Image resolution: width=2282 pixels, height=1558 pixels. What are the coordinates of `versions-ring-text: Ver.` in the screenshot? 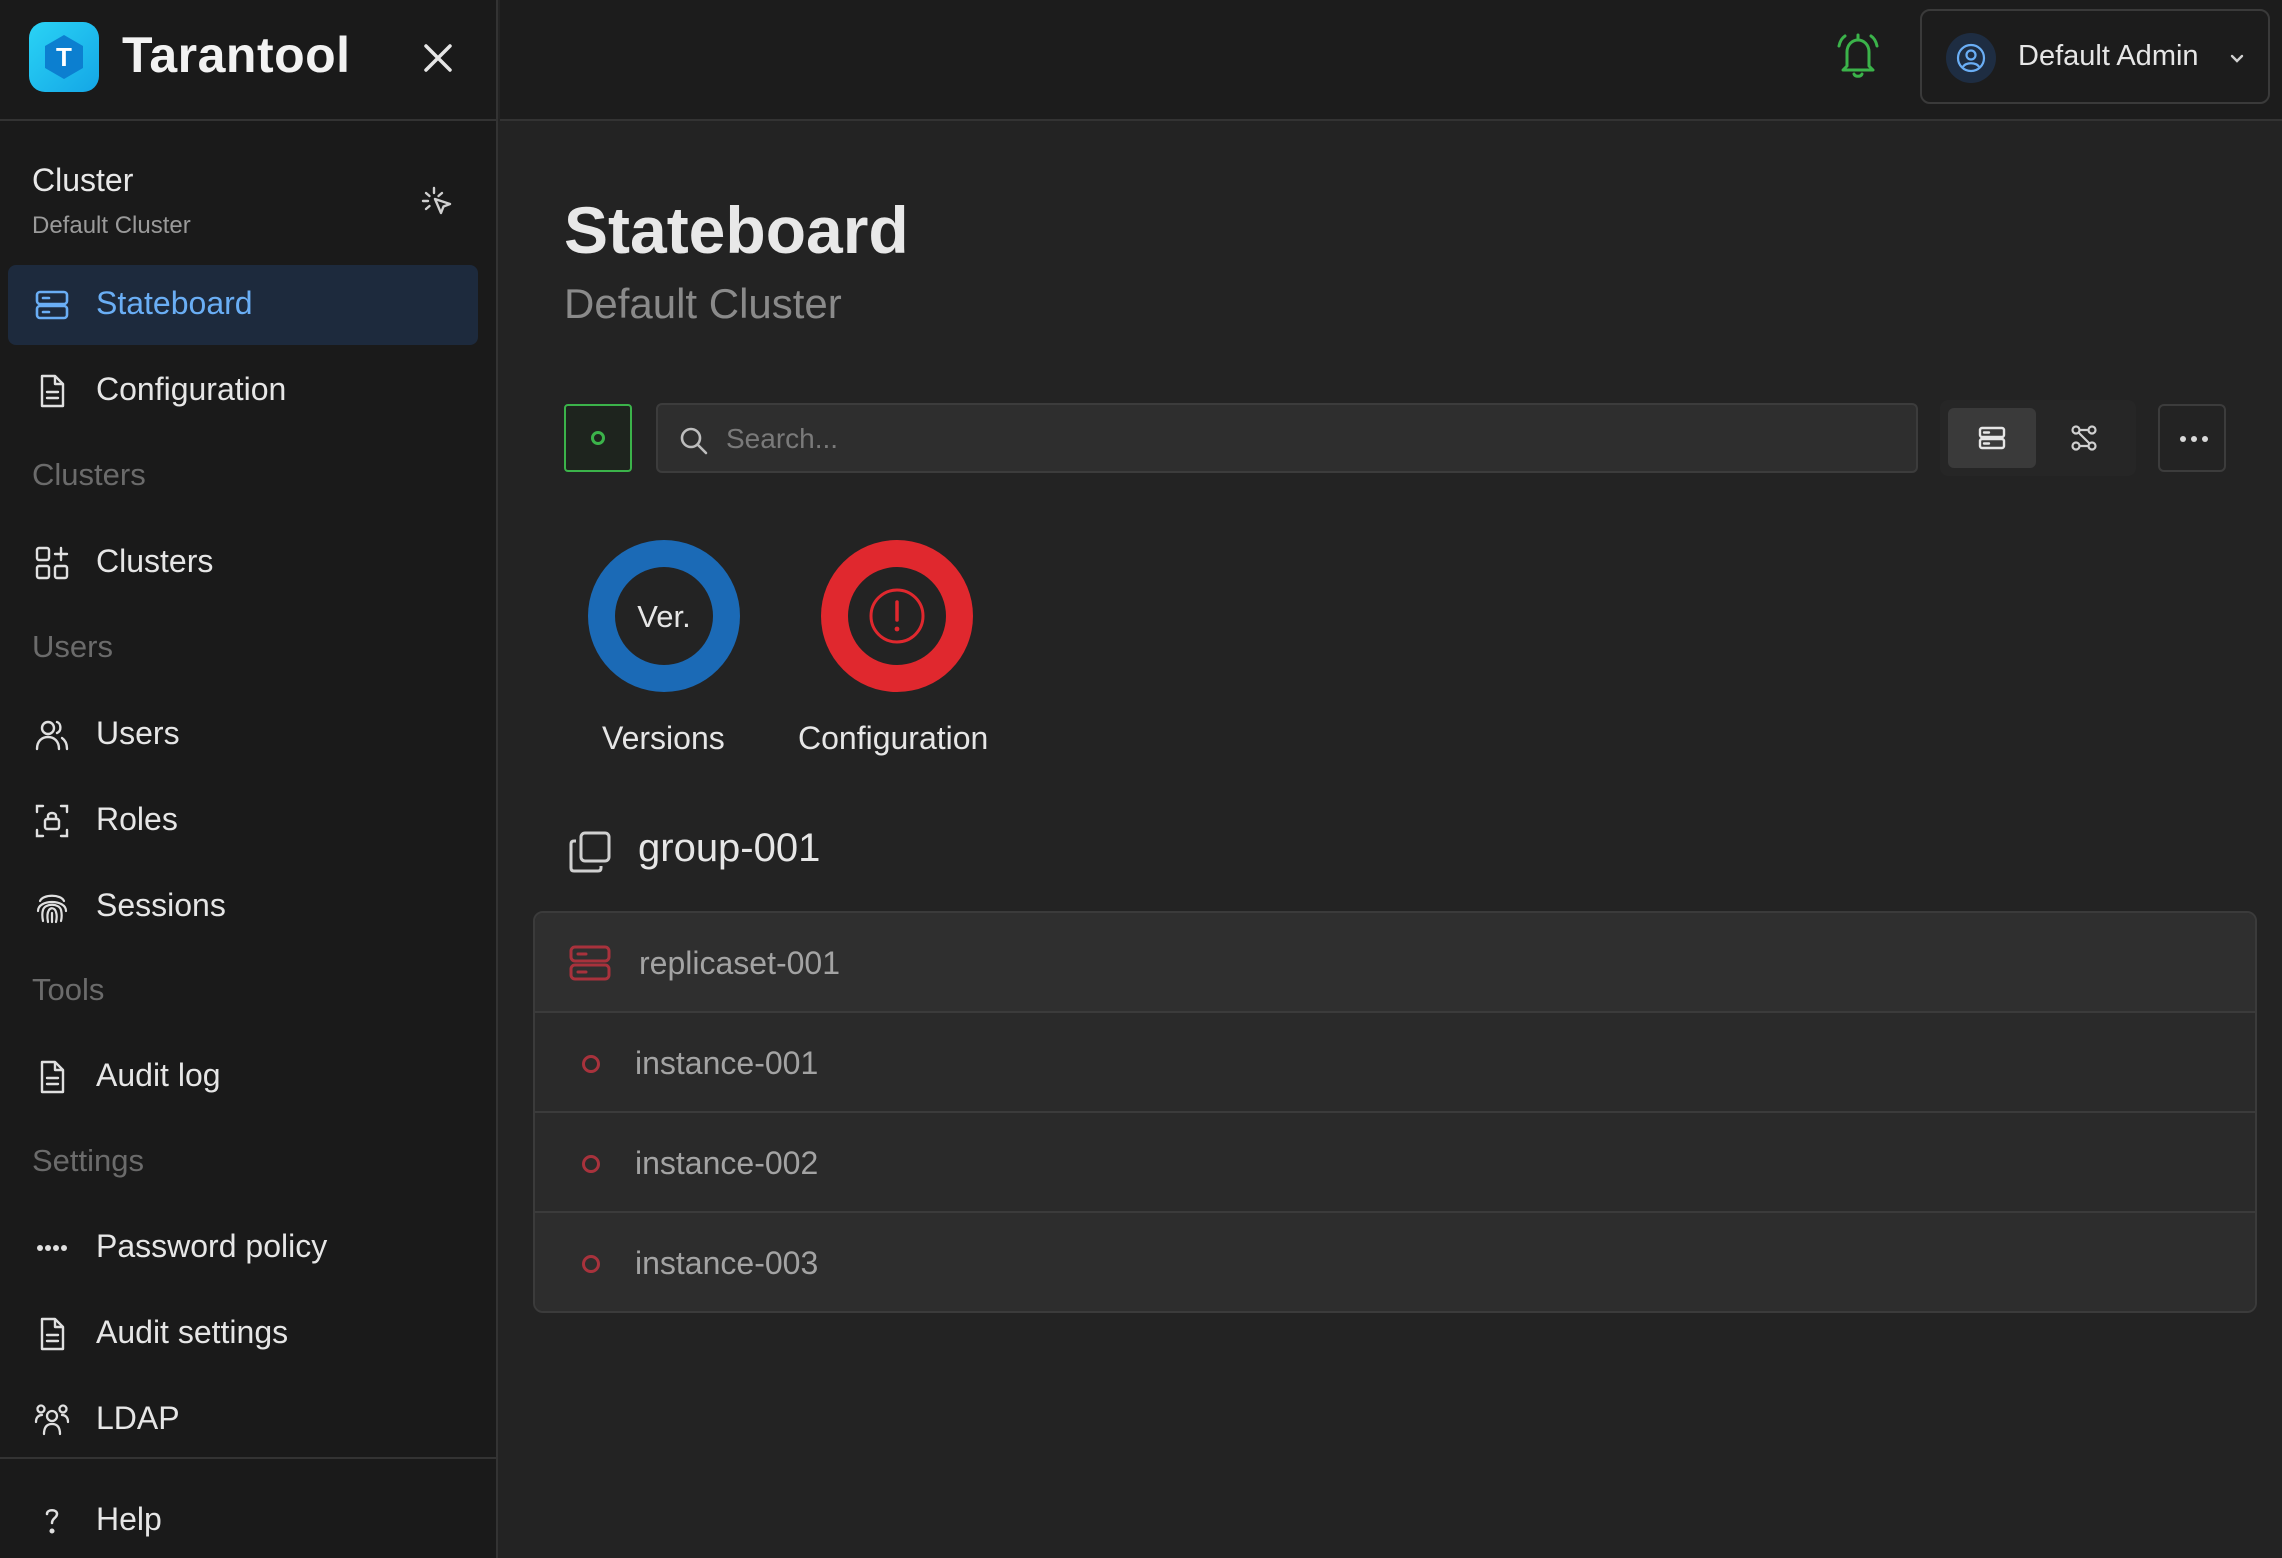 It's located at (664, 616).